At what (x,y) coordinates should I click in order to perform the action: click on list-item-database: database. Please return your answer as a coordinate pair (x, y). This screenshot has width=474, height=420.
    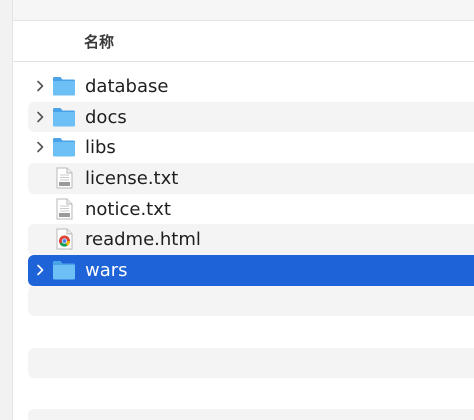
    Looking at the image, I should click on (251, 86).